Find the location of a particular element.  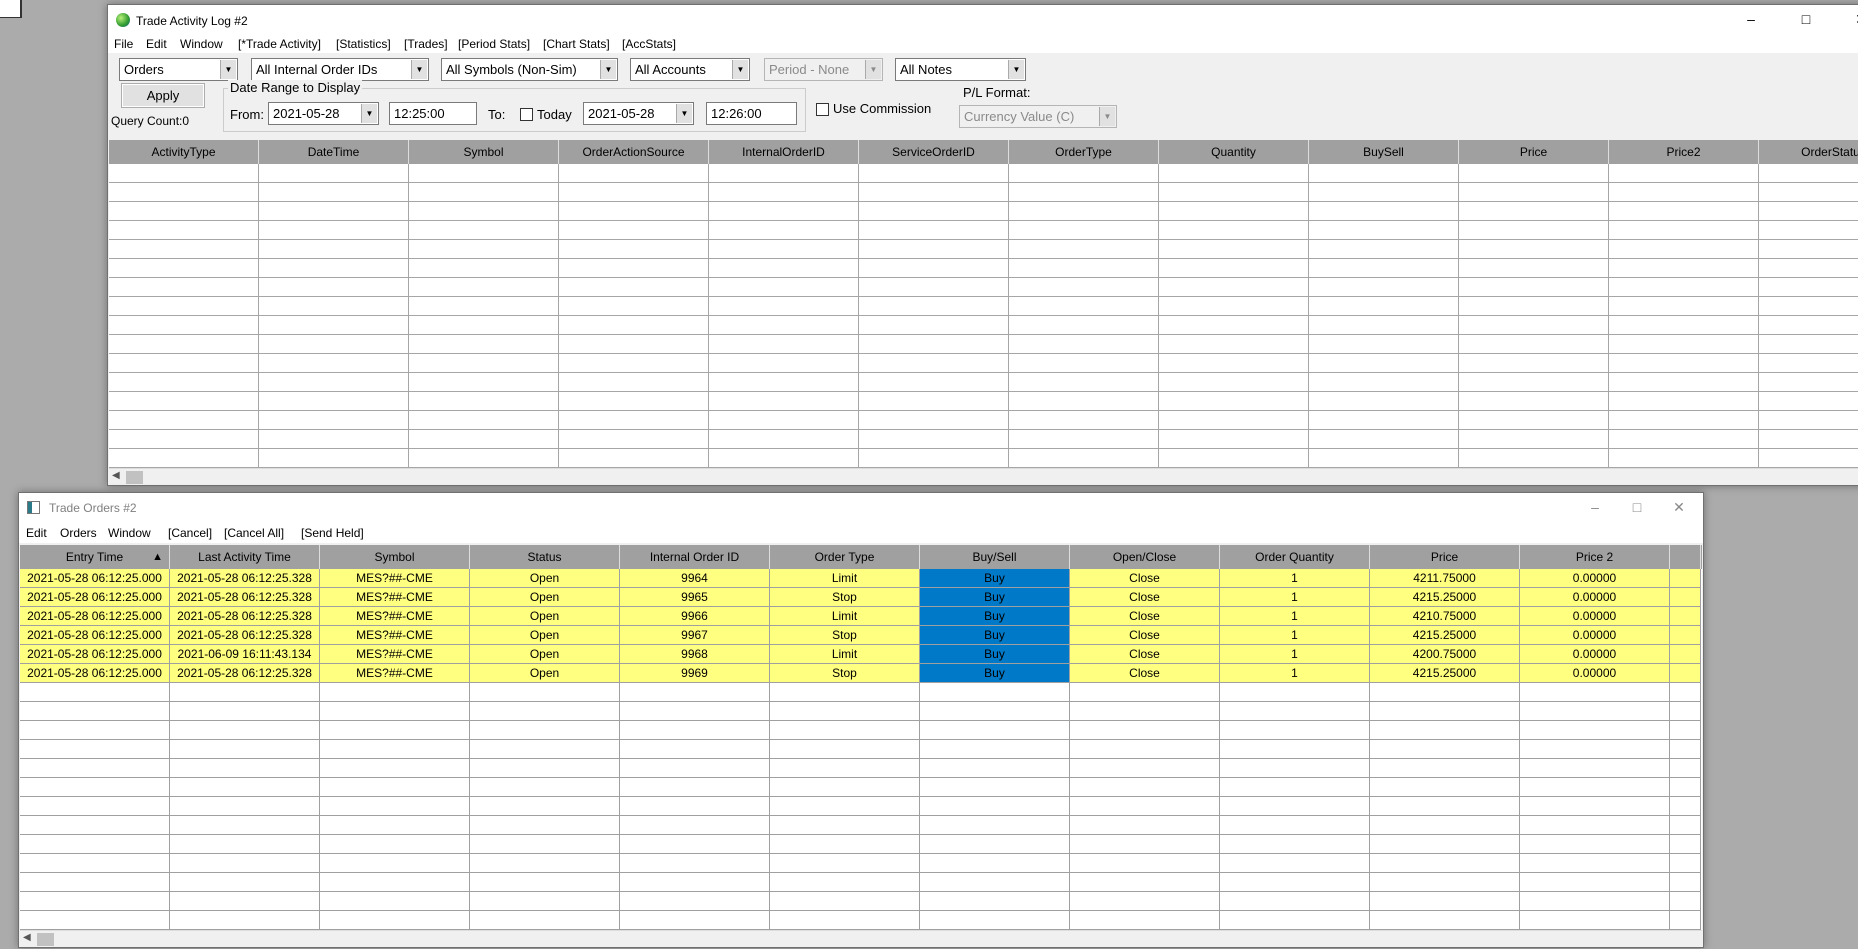

menu-cancel: [Cancel] is located at coordinates (190, 533).